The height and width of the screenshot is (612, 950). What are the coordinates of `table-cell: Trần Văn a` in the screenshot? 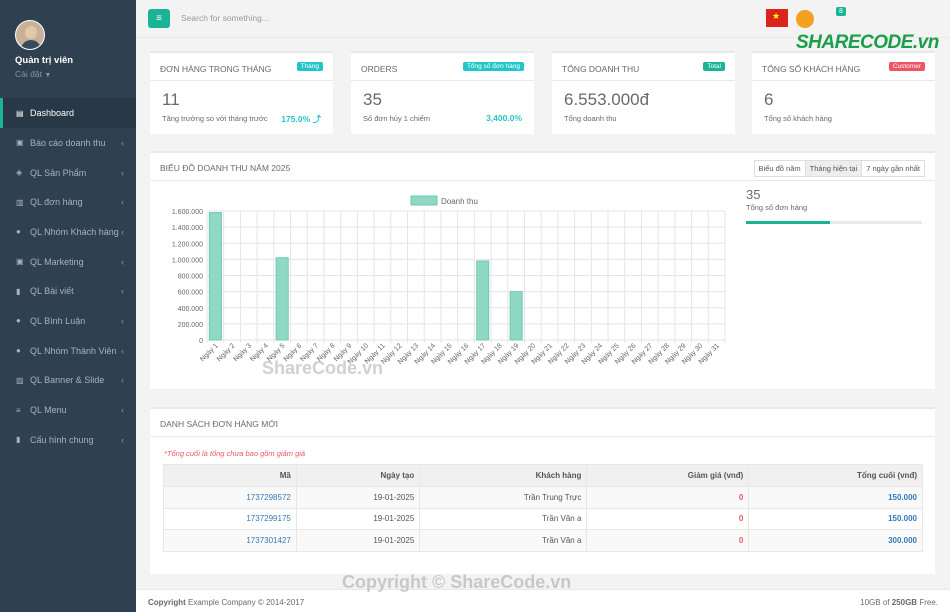 It's located at (503, 540).